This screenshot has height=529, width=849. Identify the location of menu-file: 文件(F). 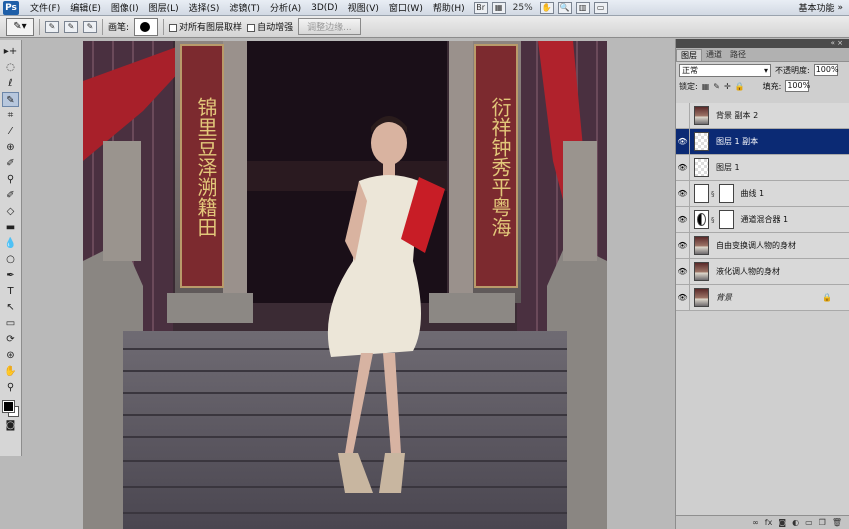
(45, 7).